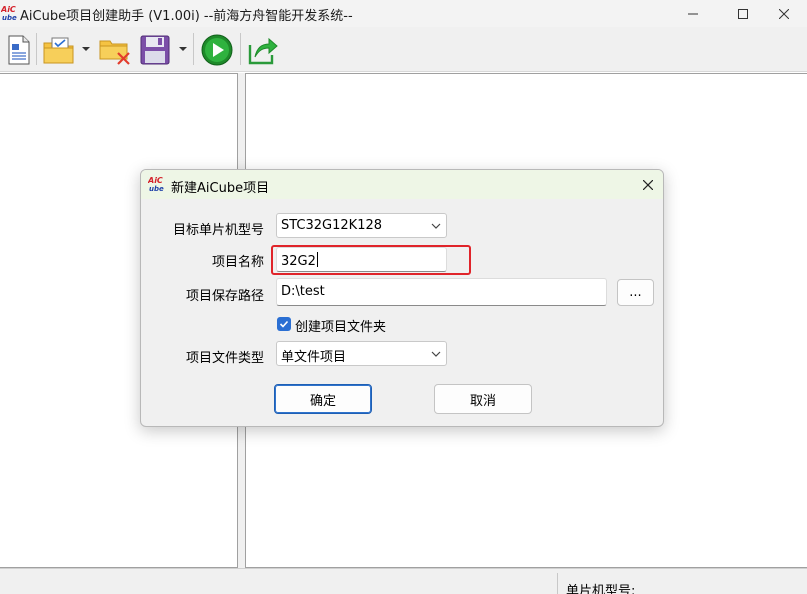 The height and width of the screenshot is (594, 807). I want to click on new-project-button, so click(19, 50).